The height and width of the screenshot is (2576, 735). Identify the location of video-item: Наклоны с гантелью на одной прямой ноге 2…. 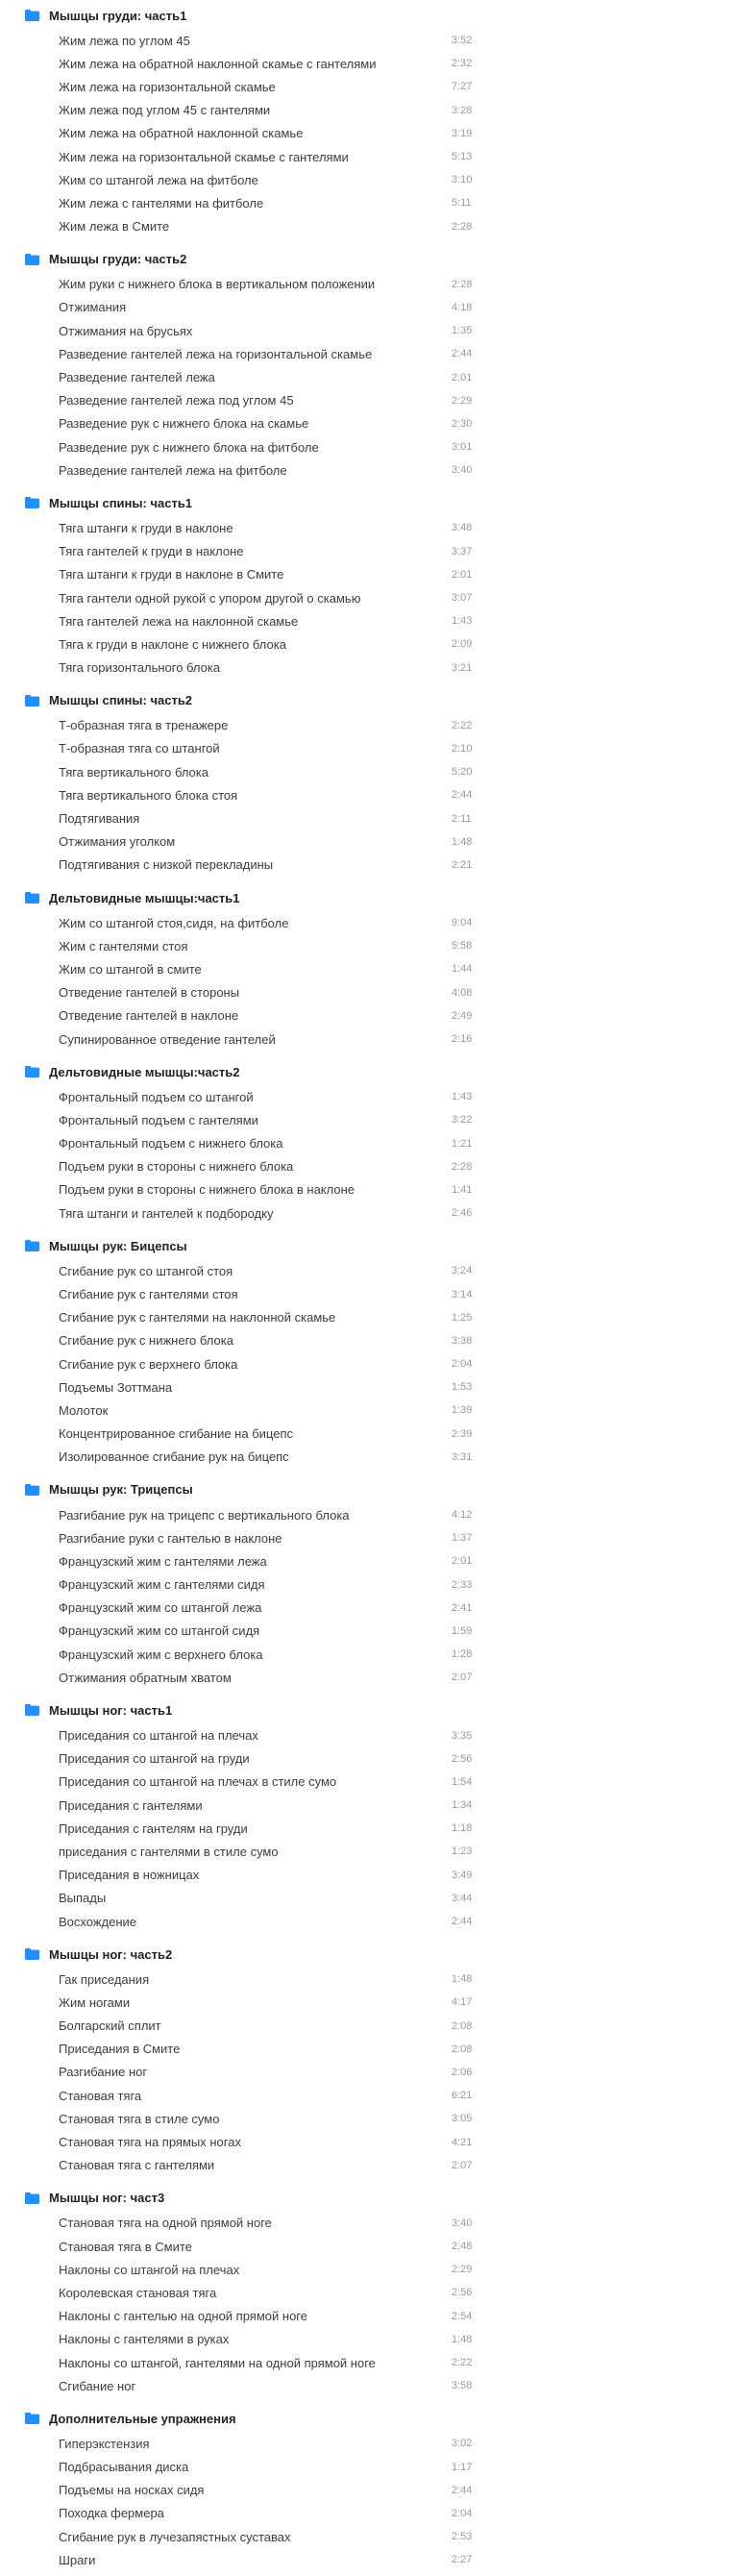
(367, 2316).